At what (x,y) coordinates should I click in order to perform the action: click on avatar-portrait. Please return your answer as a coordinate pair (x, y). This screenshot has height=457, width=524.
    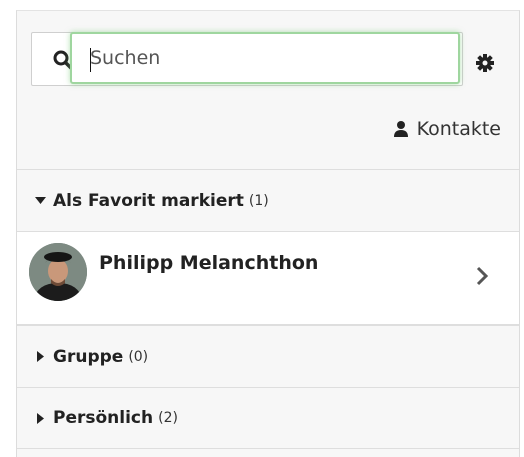
    Looking at the image, I should click on (58, 272).